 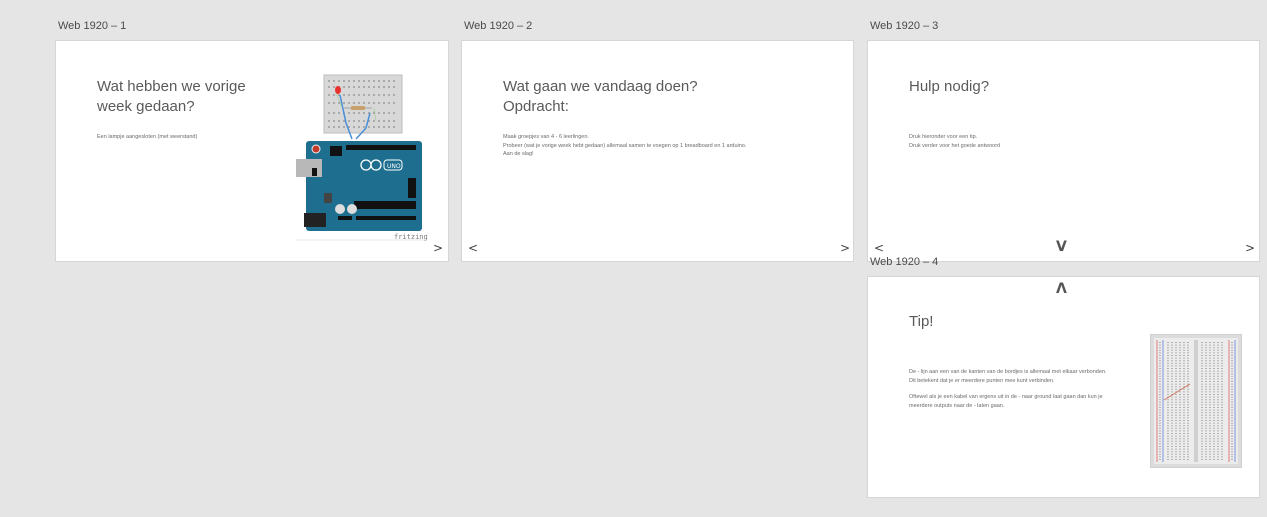 What do you see at coordinates (904, 262) in the screenshot?
I see `artboard-label-4: Web 1920 – 4` at bounding box center [904, 262].